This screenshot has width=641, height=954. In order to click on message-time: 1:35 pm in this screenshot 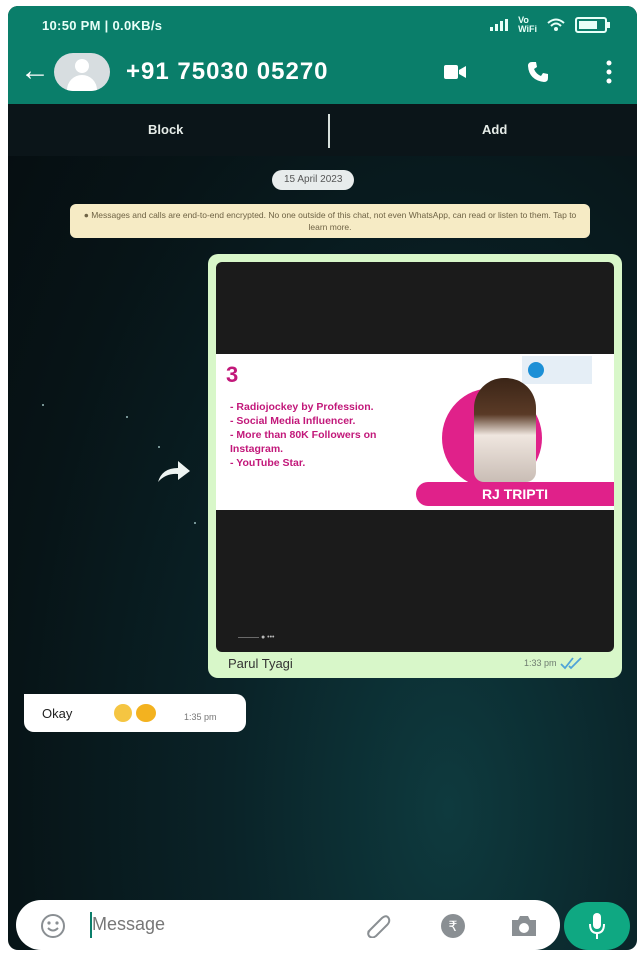, I will do `click(200, 717)`.